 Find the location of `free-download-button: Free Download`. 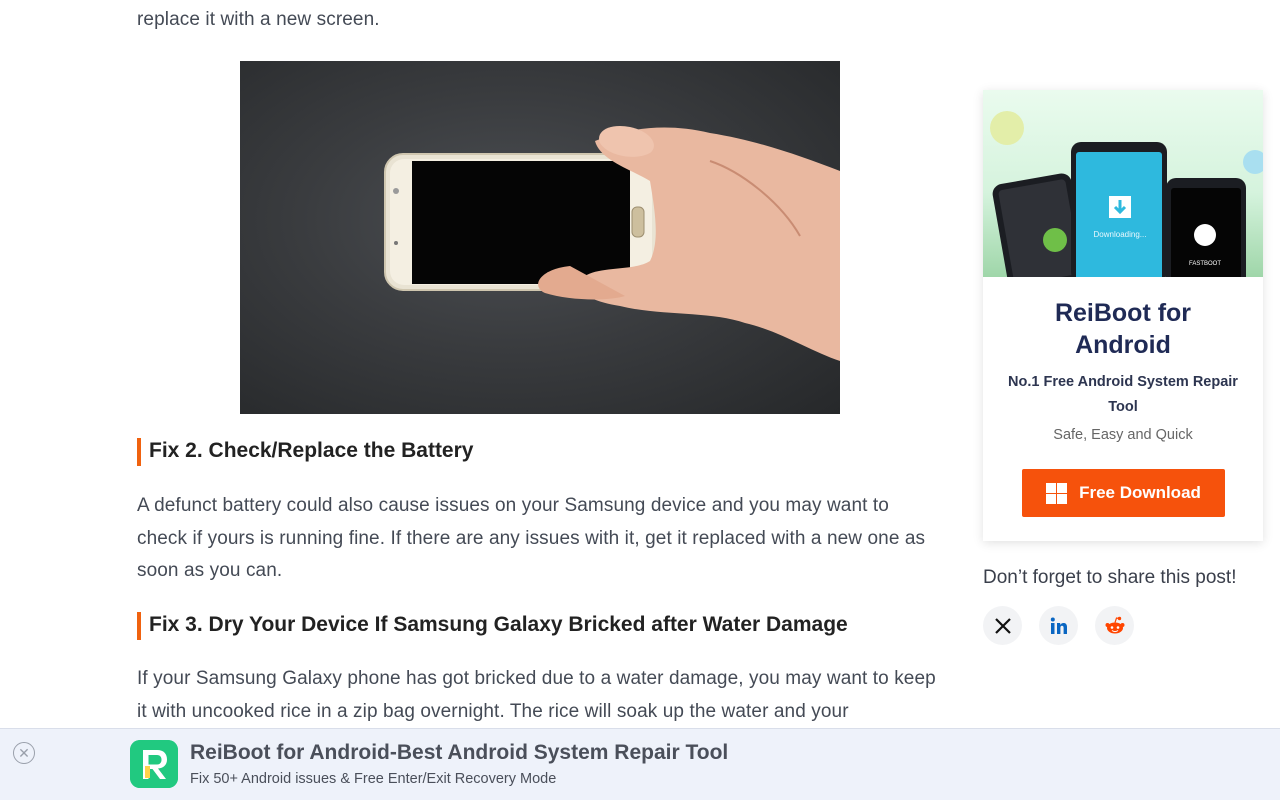

free-download-button: Free Download is located at coordinates (1123, 493).